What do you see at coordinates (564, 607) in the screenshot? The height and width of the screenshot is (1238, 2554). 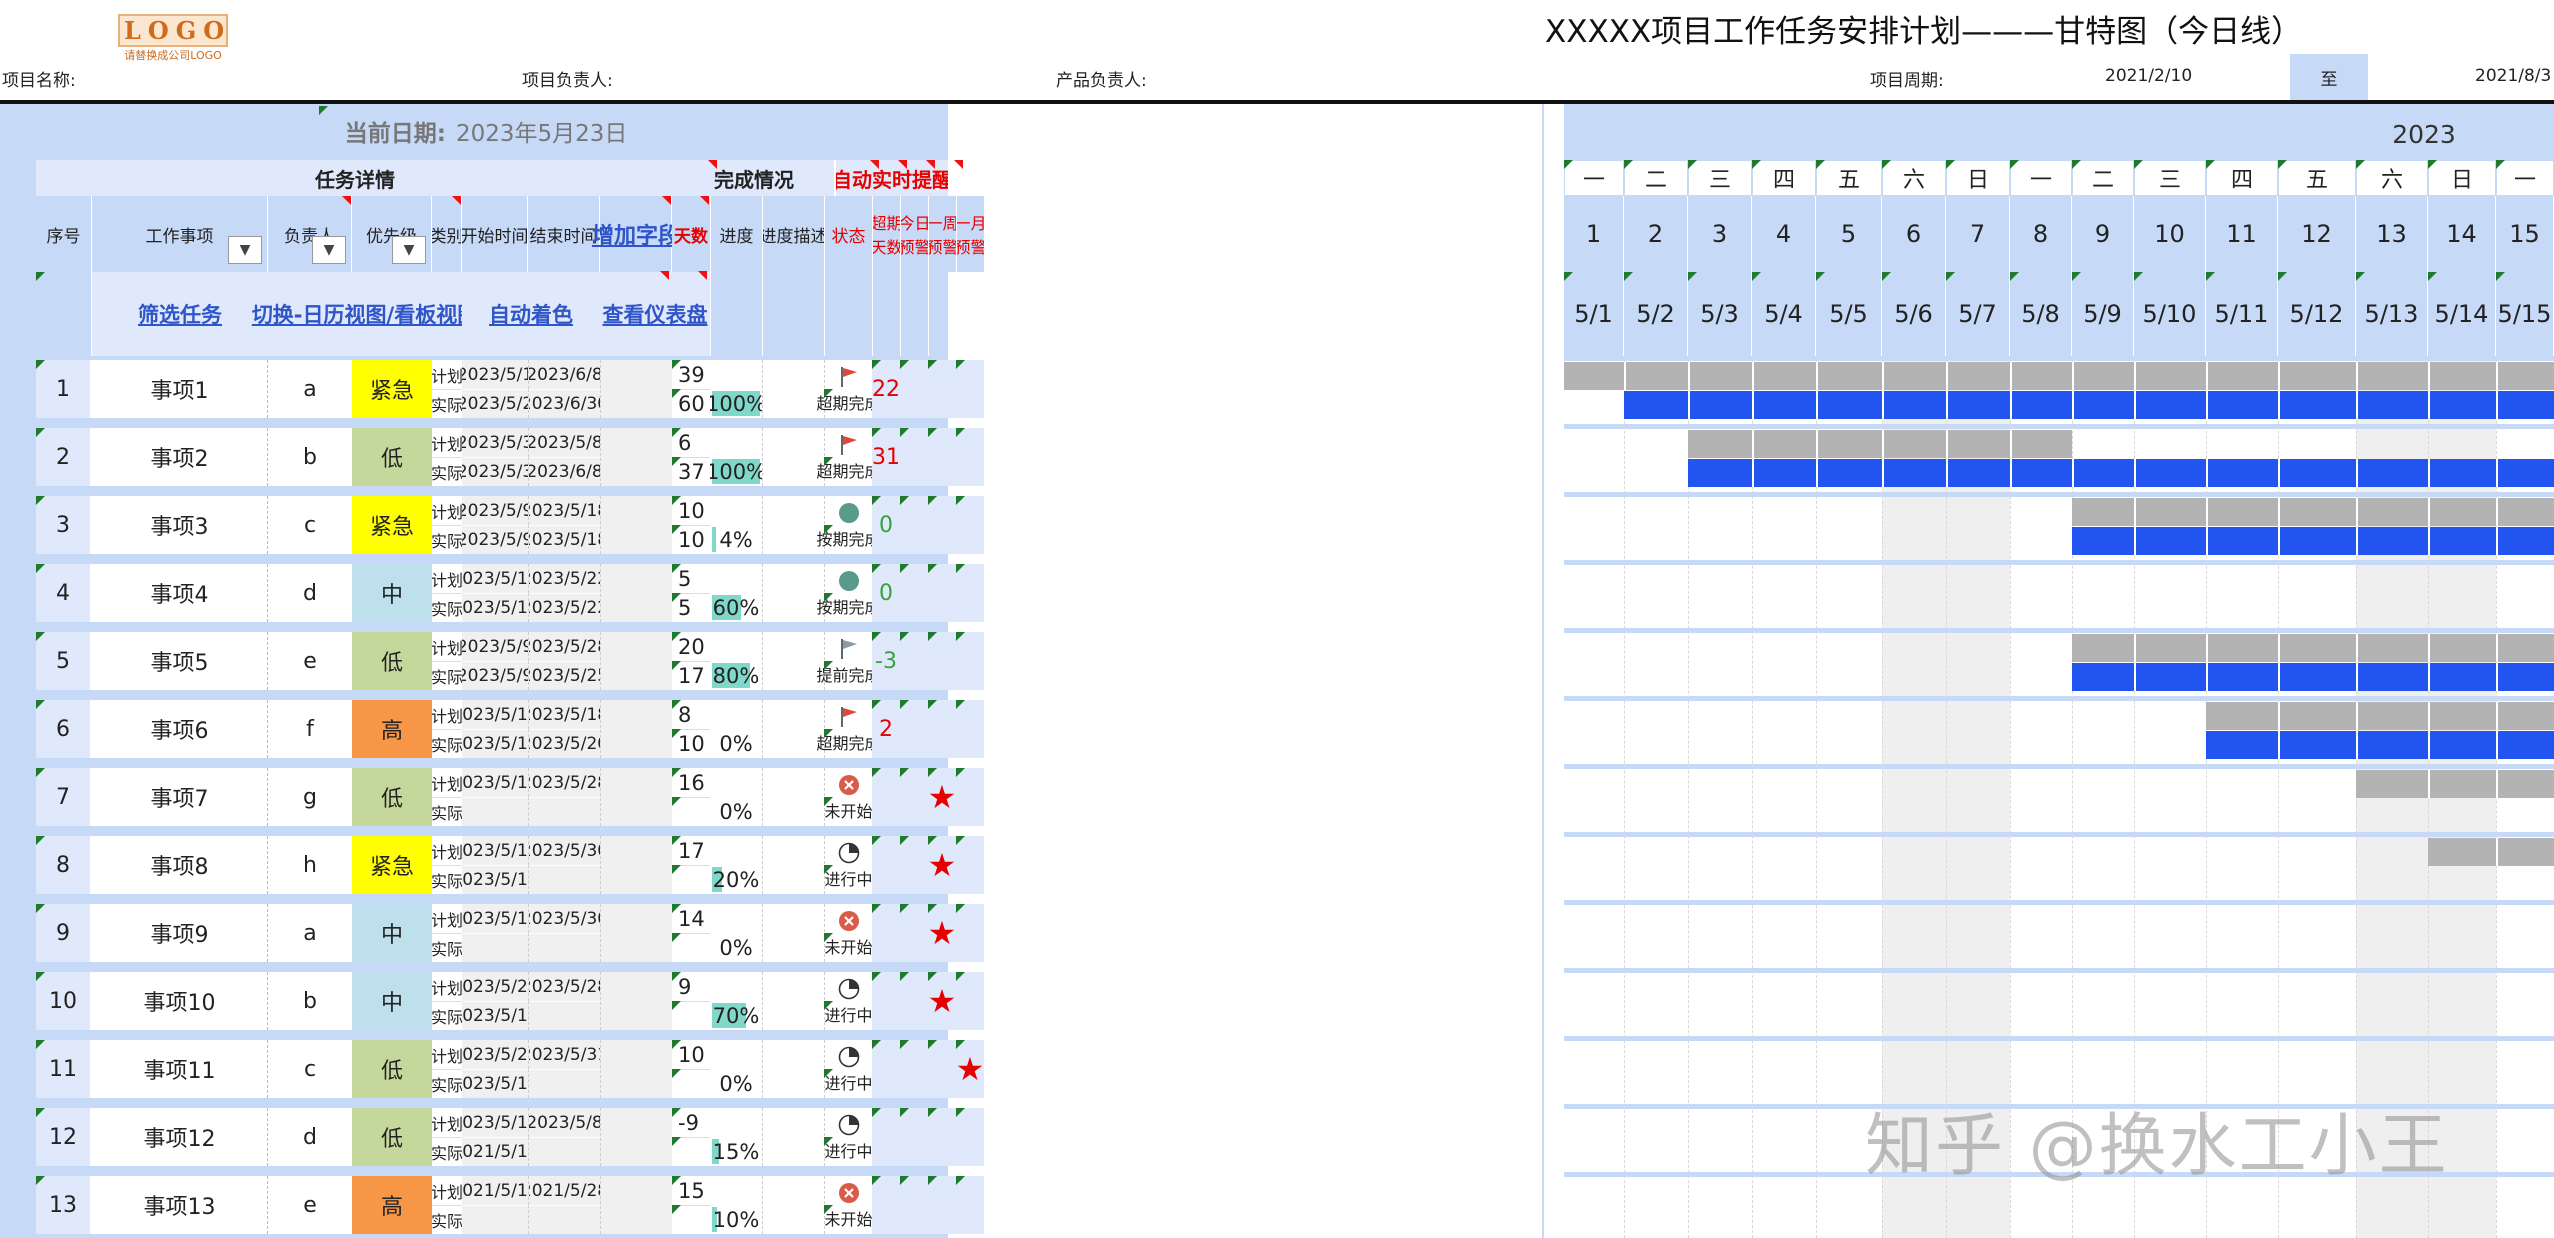 I see `actual-end: 2023/5/22` at bounding box center [564, 607].